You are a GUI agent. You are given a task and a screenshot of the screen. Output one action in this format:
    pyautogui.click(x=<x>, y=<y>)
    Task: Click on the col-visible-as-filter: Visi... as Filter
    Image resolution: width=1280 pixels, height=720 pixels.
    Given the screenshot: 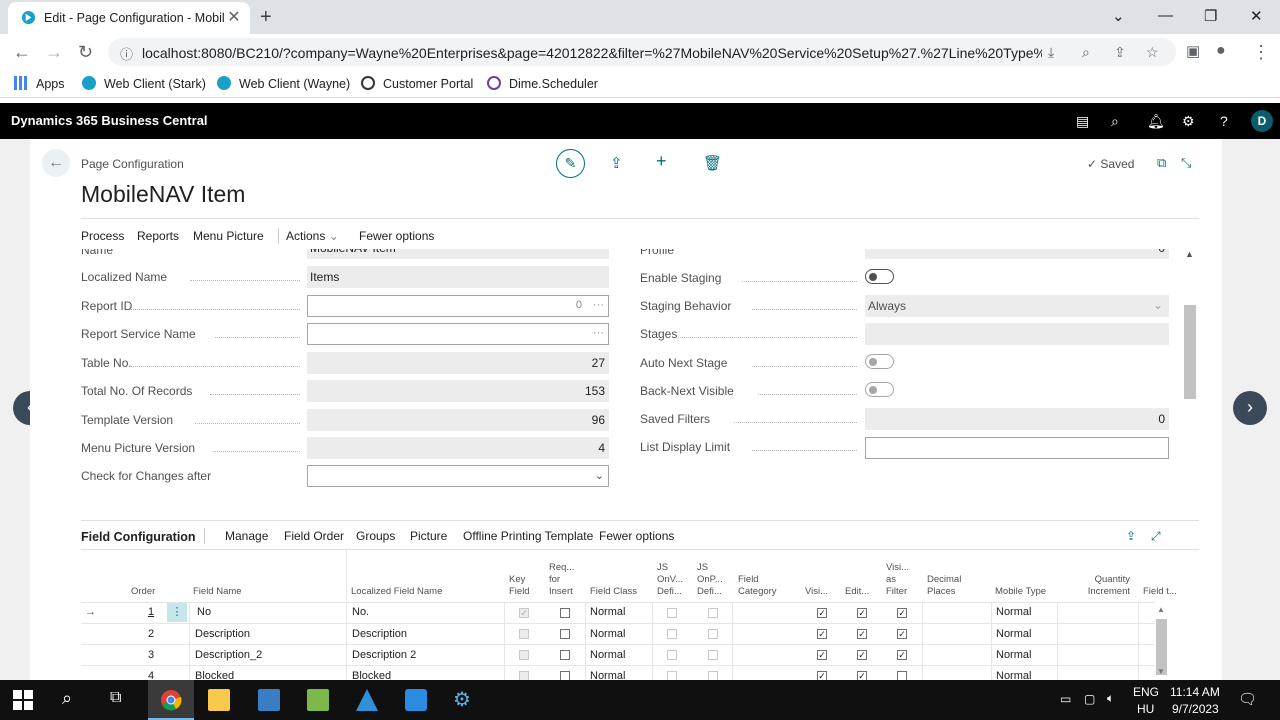 What is the action you would take?
    pyautogui.click(x=900, y=580)
    